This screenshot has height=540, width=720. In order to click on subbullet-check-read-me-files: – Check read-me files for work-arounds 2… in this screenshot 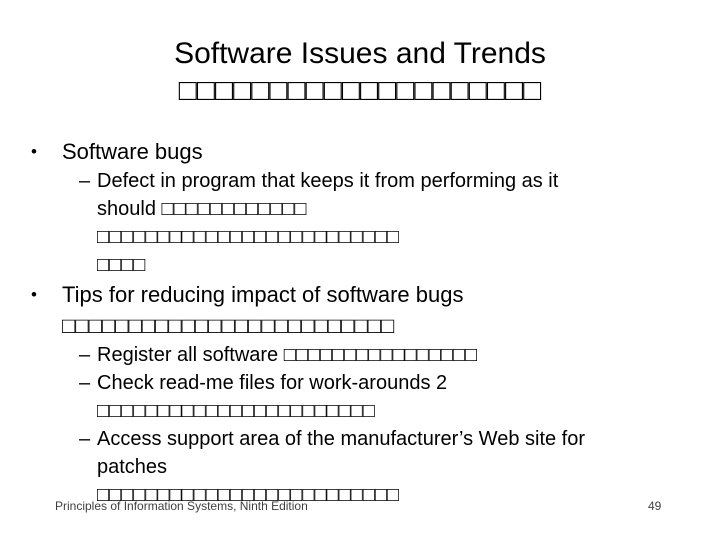, I will do `click(360, 397)`.